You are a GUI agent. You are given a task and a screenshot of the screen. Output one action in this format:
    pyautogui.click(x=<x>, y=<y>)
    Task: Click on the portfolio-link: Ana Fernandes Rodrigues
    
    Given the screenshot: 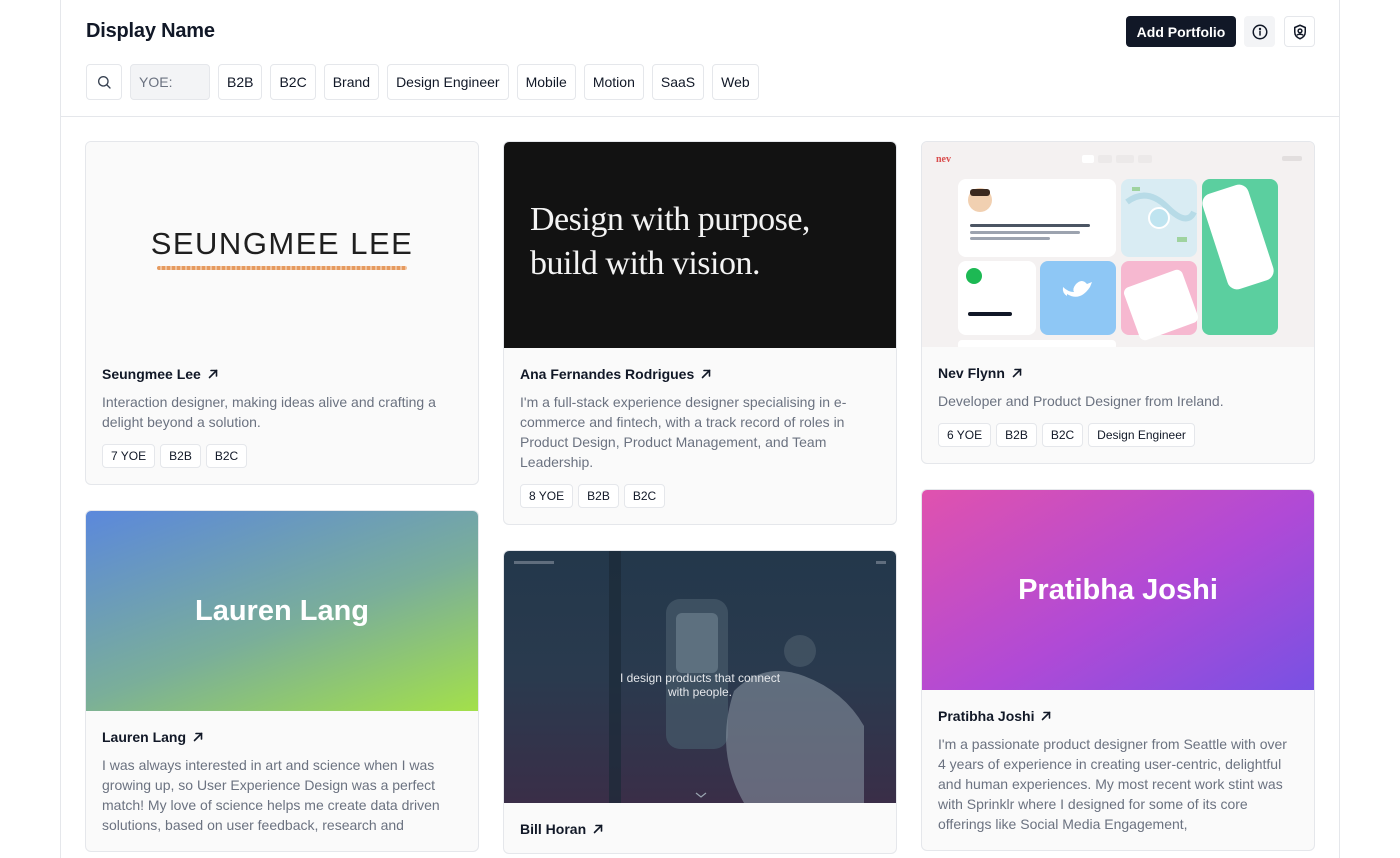 What is the action you would take?
    pyautogui.click(x=700, y=374)
    